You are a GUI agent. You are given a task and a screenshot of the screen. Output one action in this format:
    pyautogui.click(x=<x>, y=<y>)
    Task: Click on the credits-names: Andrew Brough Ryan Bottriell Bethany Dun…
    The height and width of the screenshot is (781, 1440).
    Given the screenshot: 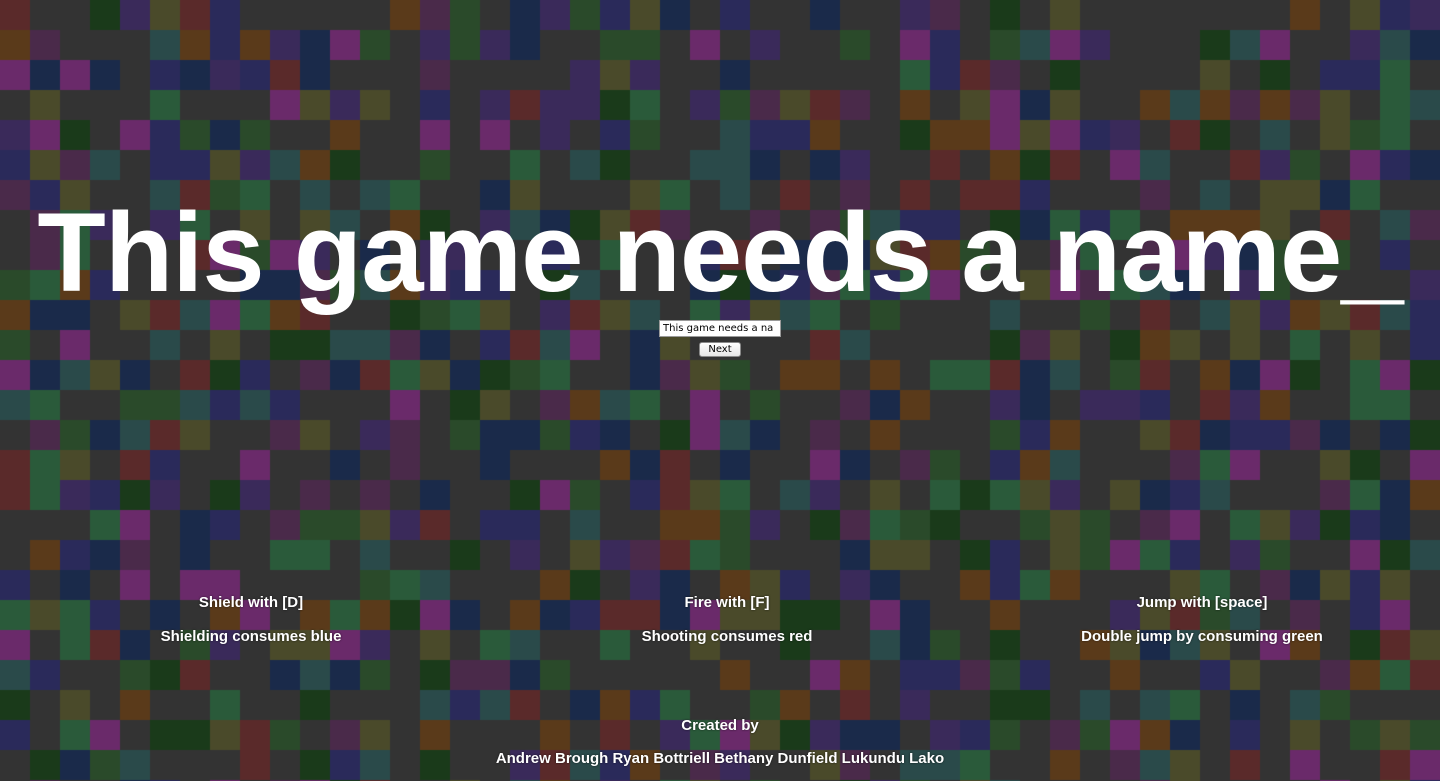 What is the action you would take?
    pyautogui.click(x=720, y=758)
    